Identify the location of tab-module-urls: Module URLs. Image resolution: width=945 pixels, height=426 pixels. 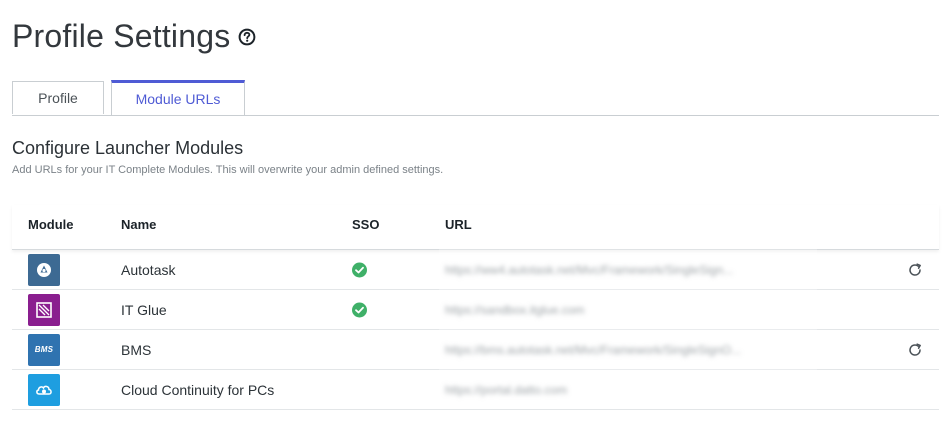
(178, 97).